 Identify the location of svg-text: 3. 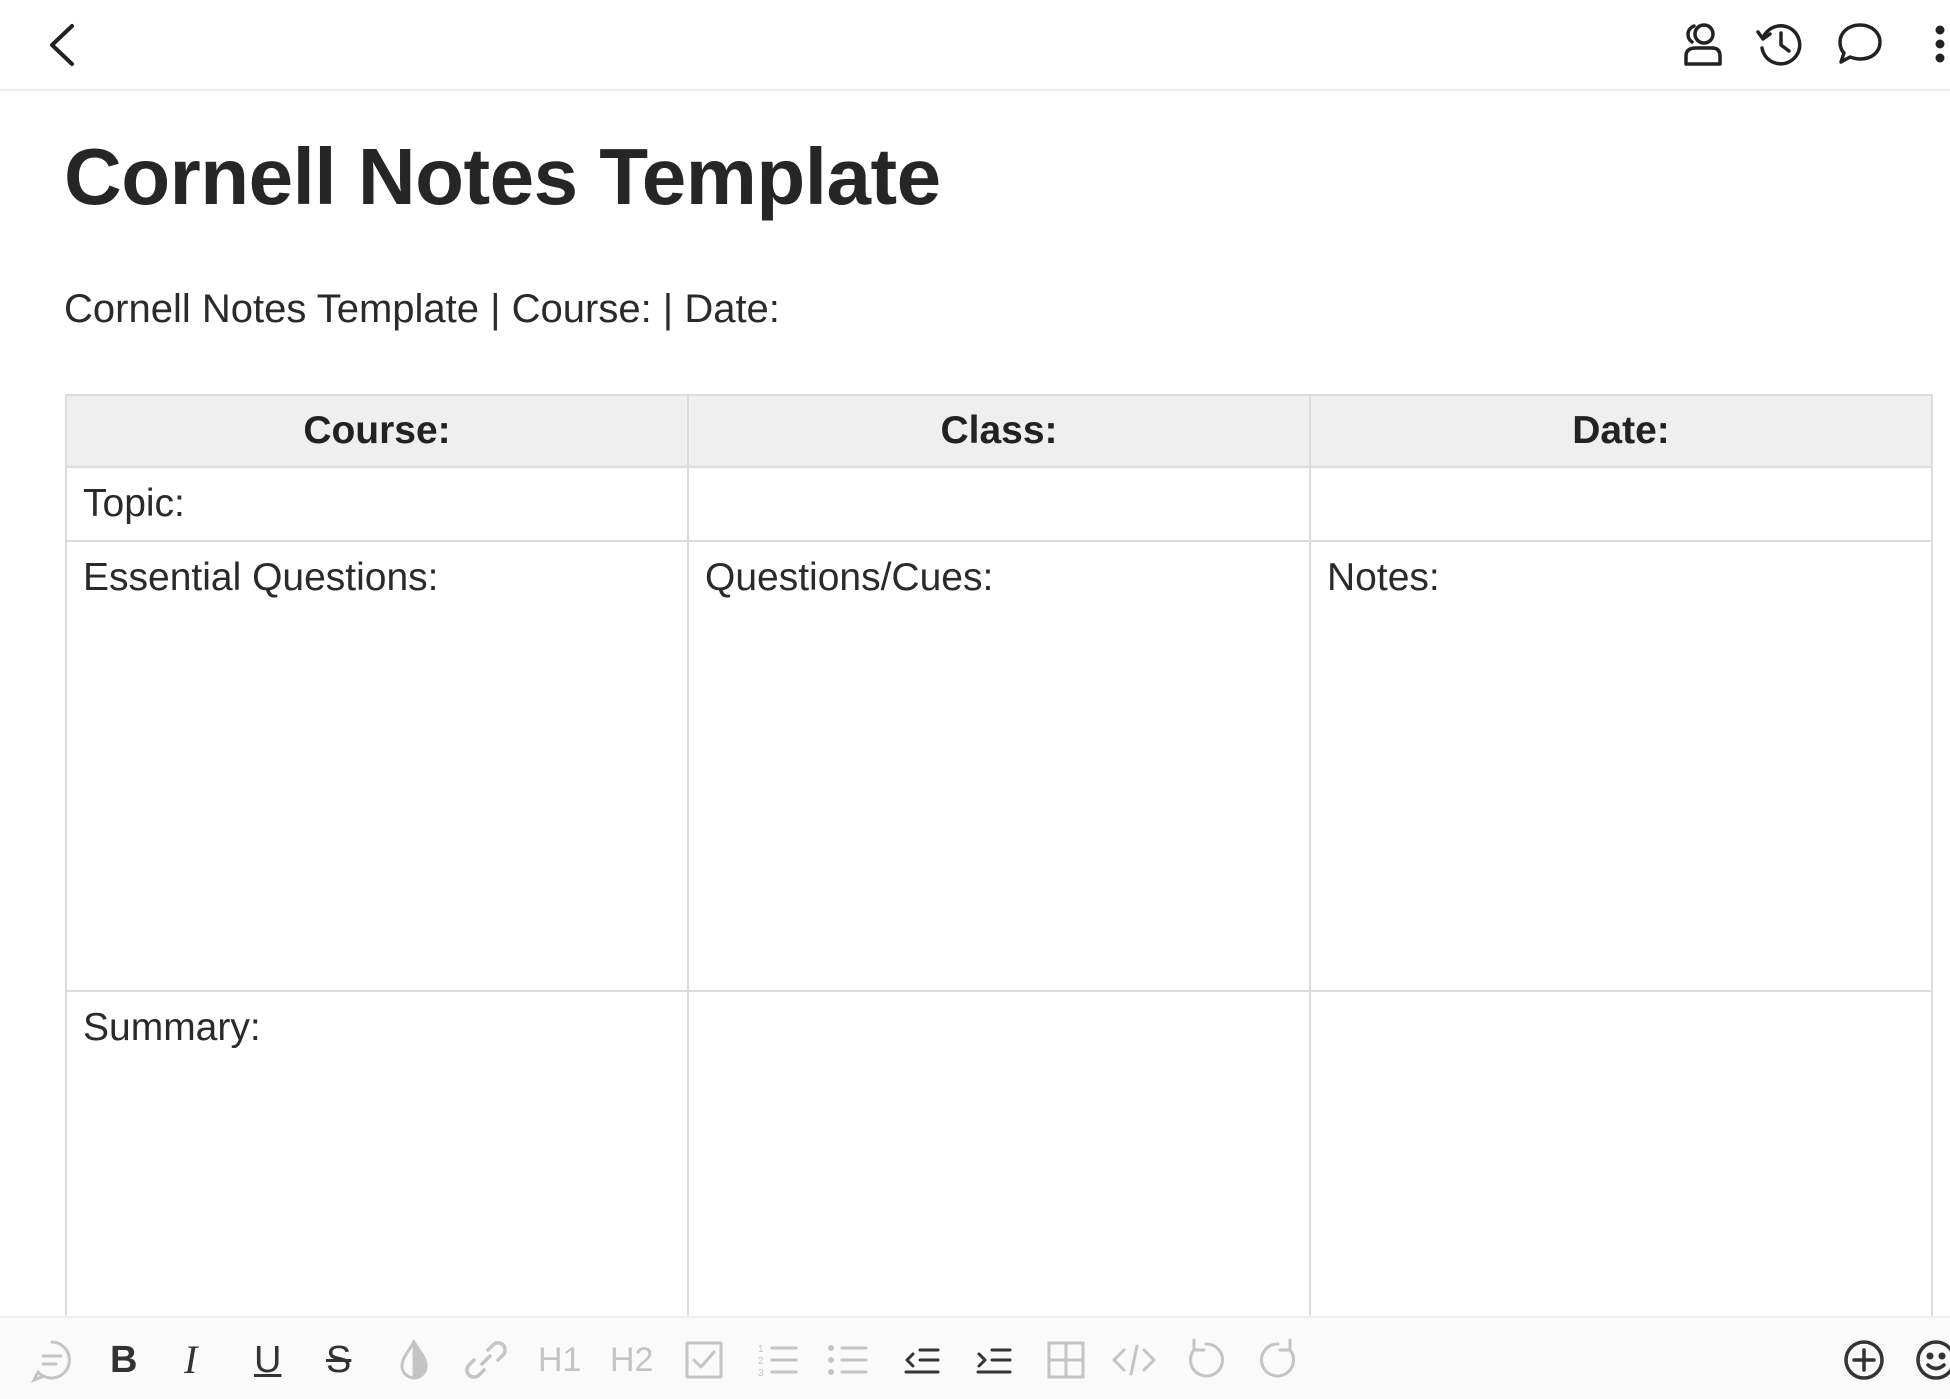
(761, 1373).